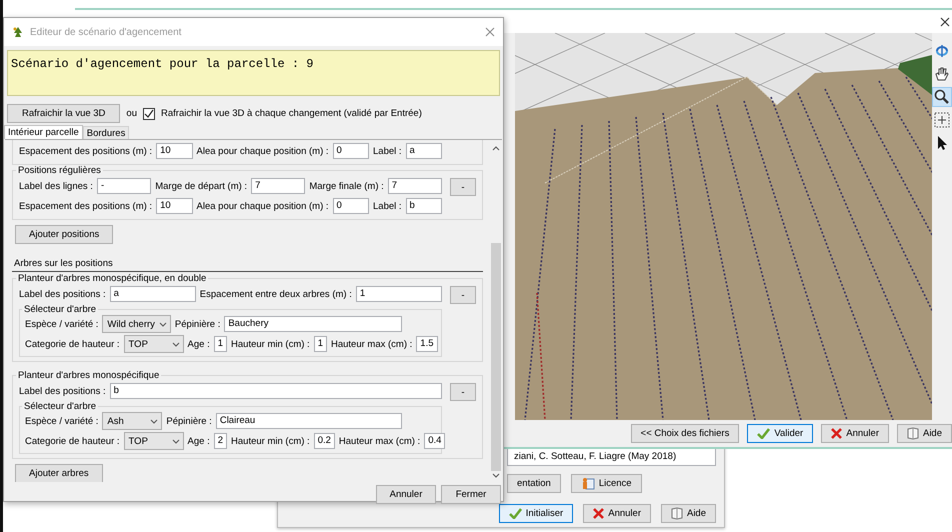  I want to click on tab: Intérieur parcelle, so click(43, 132).